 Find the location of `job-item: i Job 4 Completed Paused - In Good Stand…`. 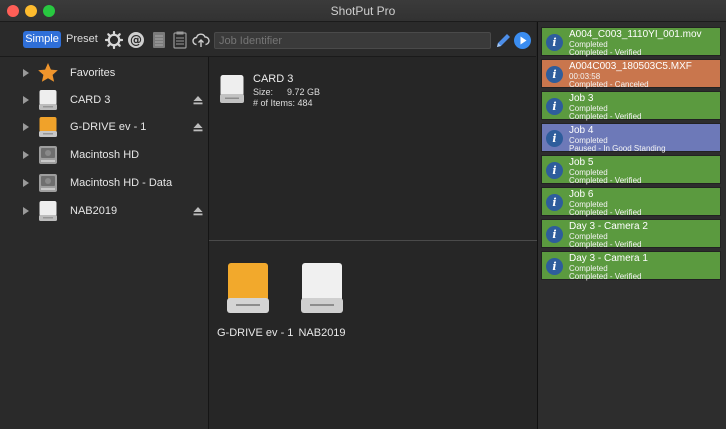

job-item: i Job 4 Completed Paused - In Good Stand… is located at coordinates (631, 138).